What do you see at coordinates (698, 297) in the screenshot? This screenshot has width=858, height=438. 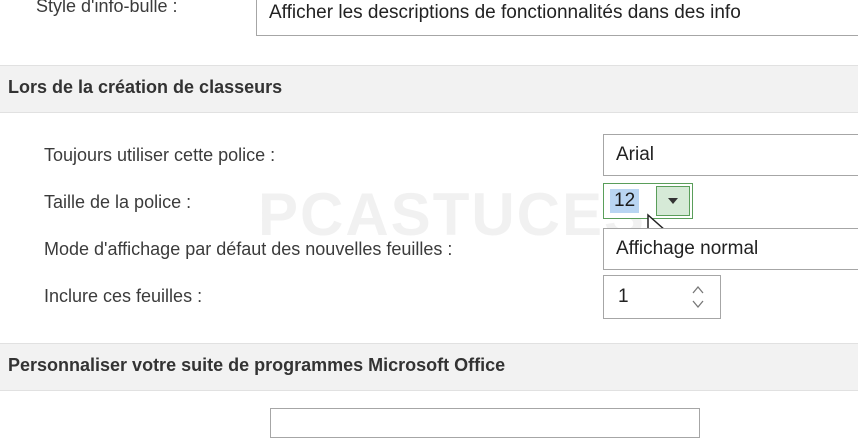 I see `spinner-arrows-icon` at bounding box center [698, 297].